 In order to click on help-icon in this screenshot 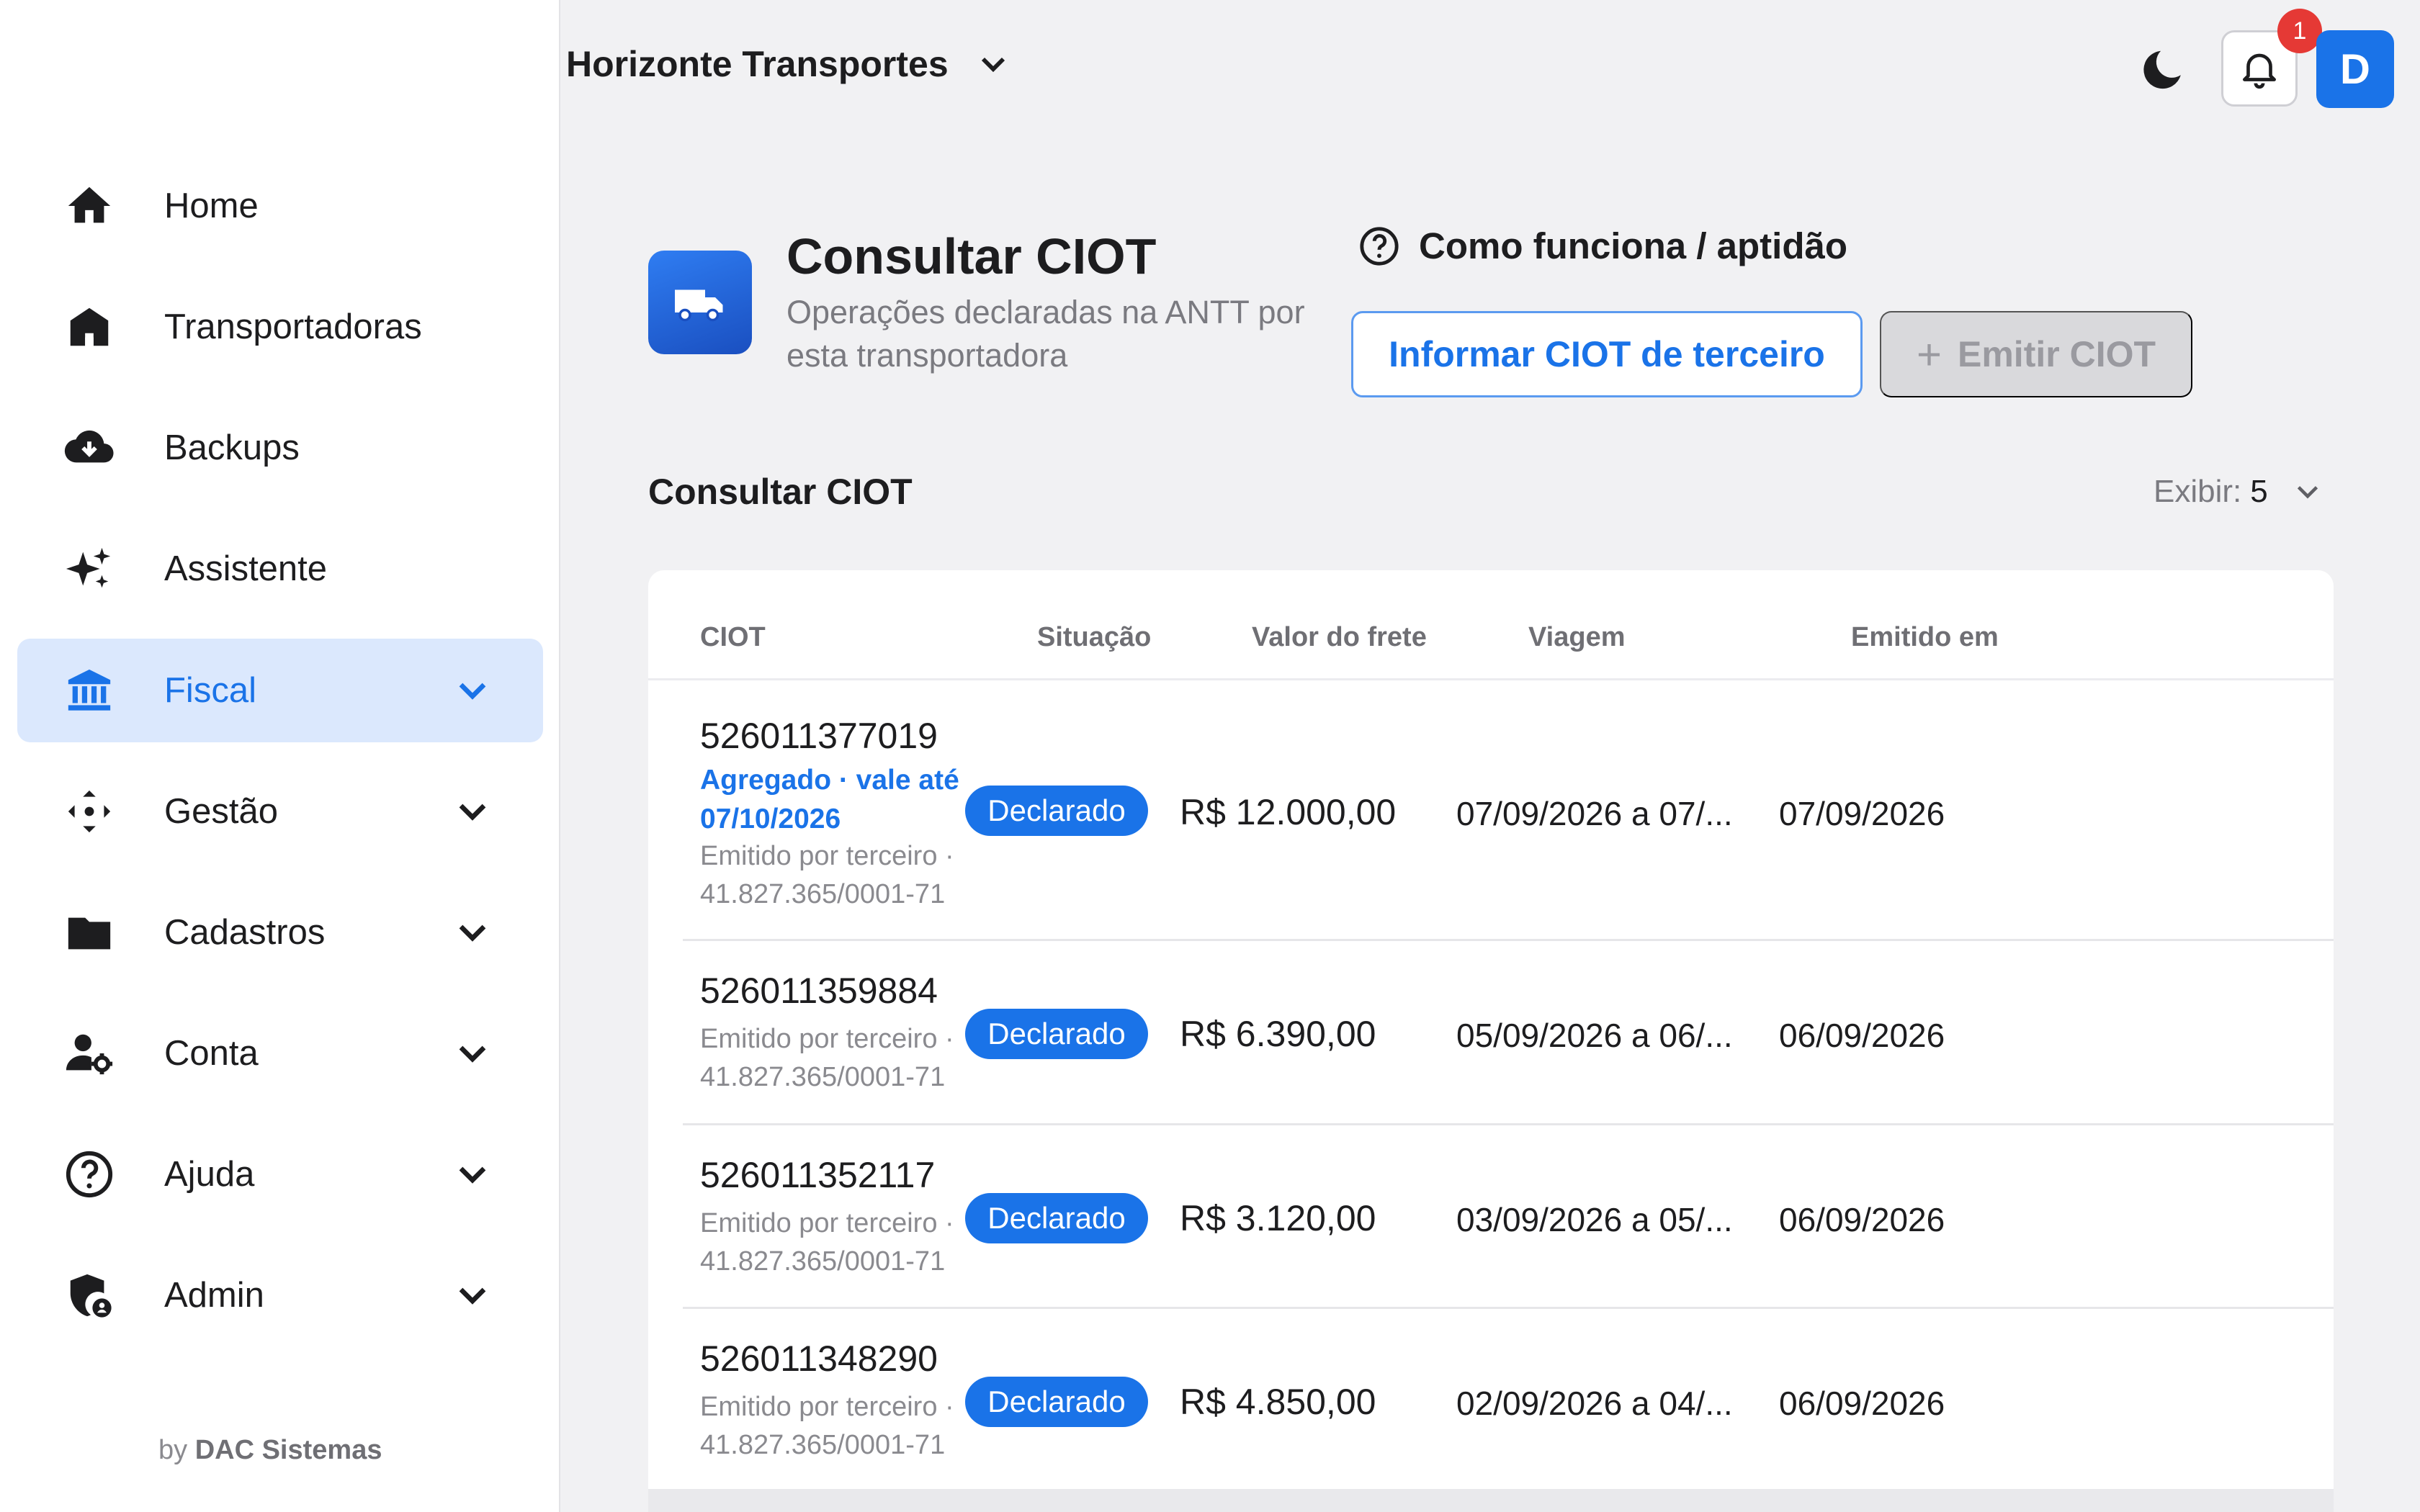, I will do `click(89, 1174)`.